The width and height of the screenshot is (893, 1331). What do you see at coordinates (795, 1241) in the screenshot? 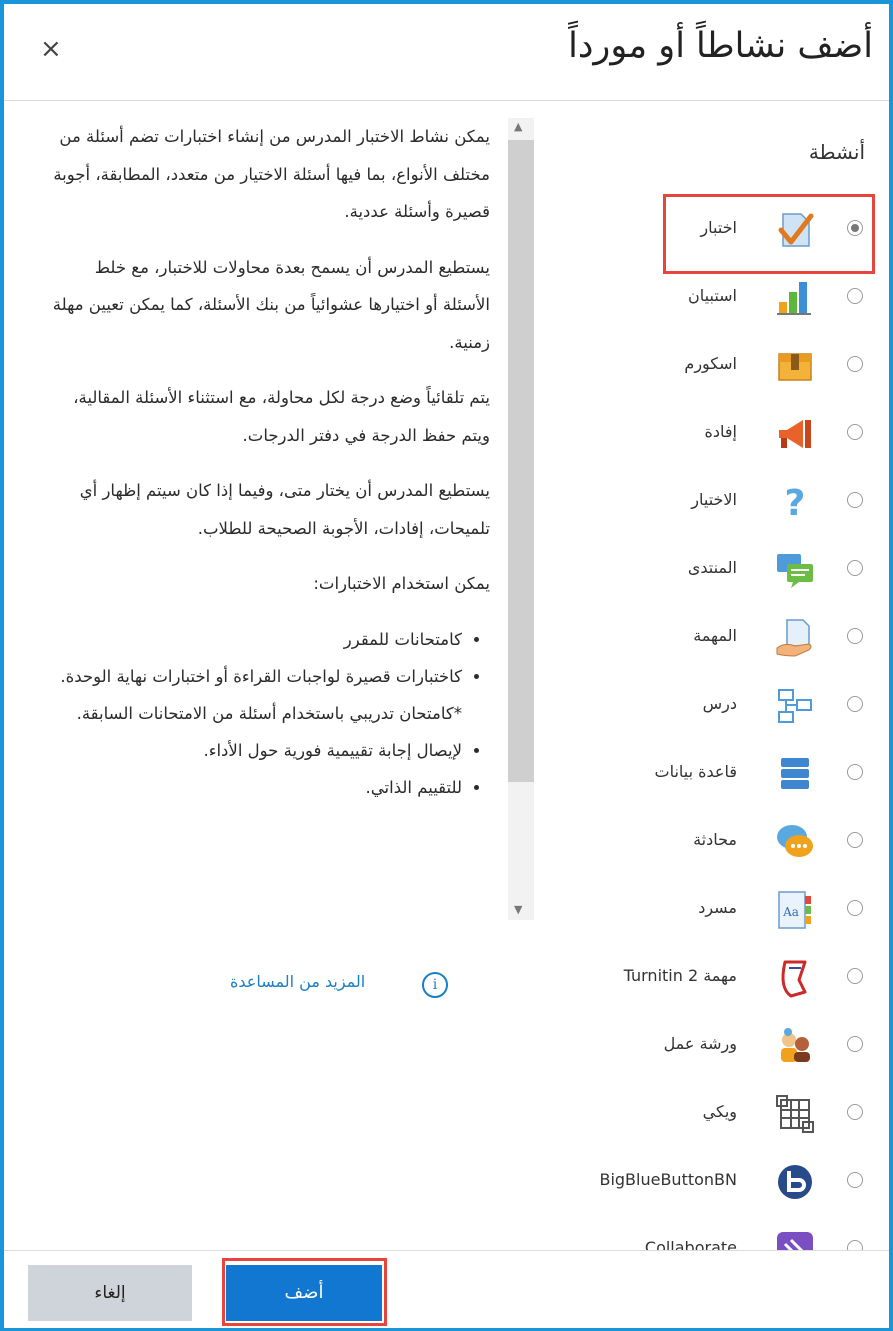
I see `collaborate-icon` at bounding box center [795, 1241].